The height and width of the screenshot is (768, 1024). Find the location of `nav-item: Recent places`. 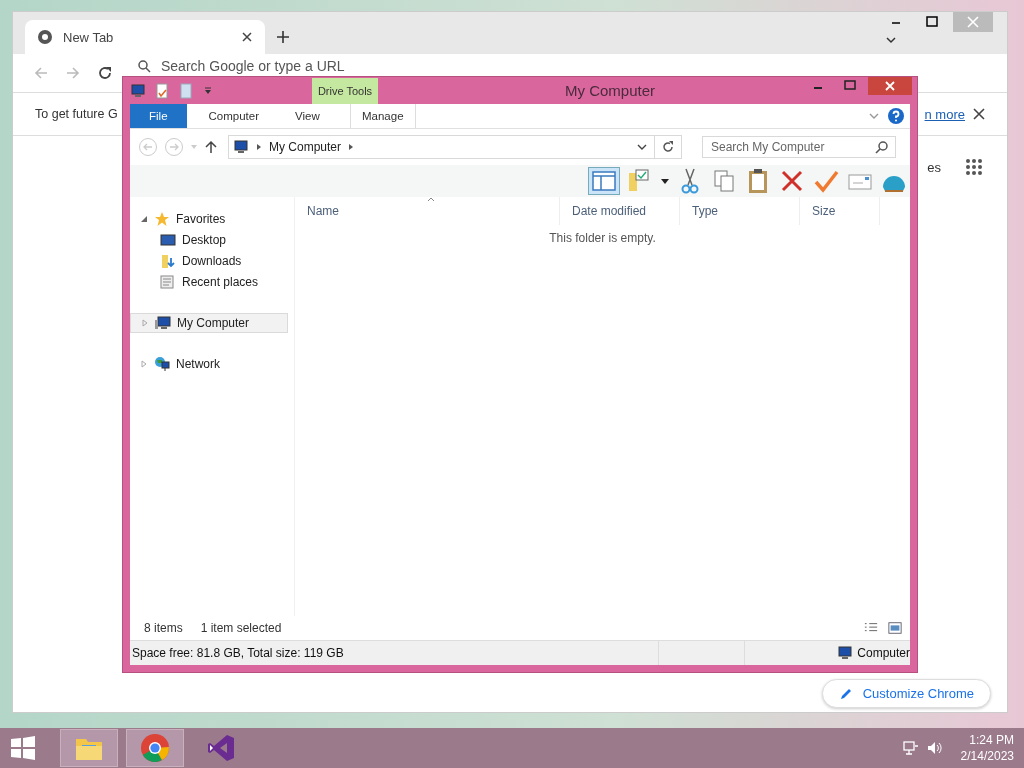

nav-item: Recent places is located at coordinates (212, 282).